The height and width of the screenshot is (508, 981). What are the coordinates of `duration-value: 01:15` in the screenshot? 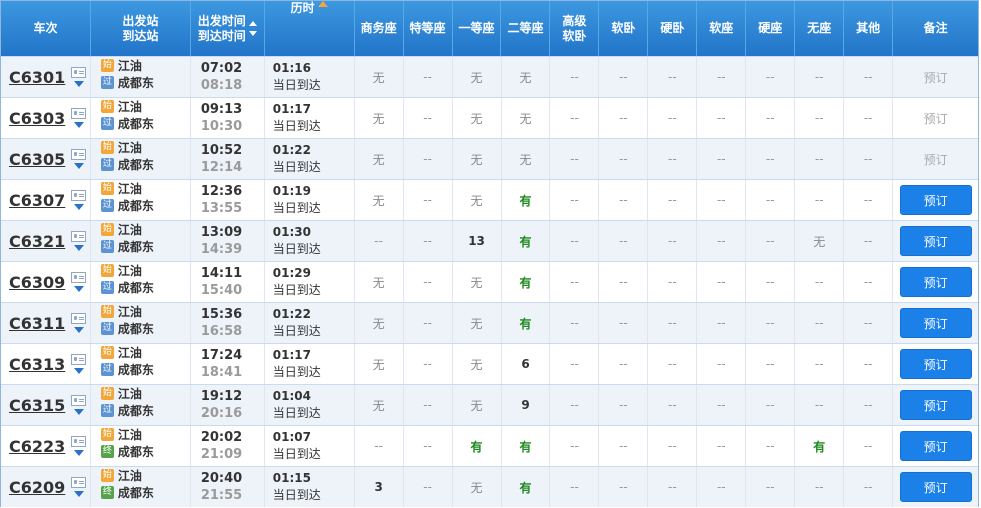 It's located at (291, 478).